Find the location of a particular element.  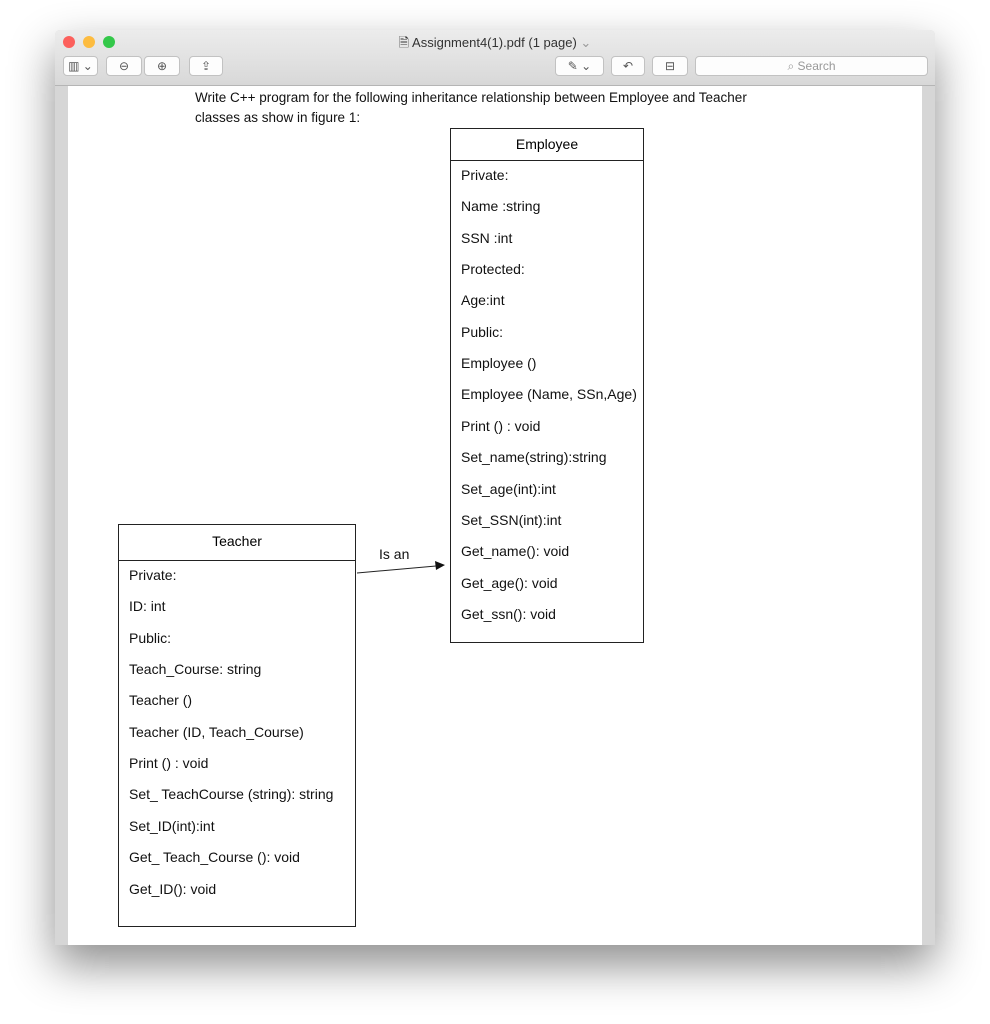

inheritance-arrow is located at coordinates (400, 567).